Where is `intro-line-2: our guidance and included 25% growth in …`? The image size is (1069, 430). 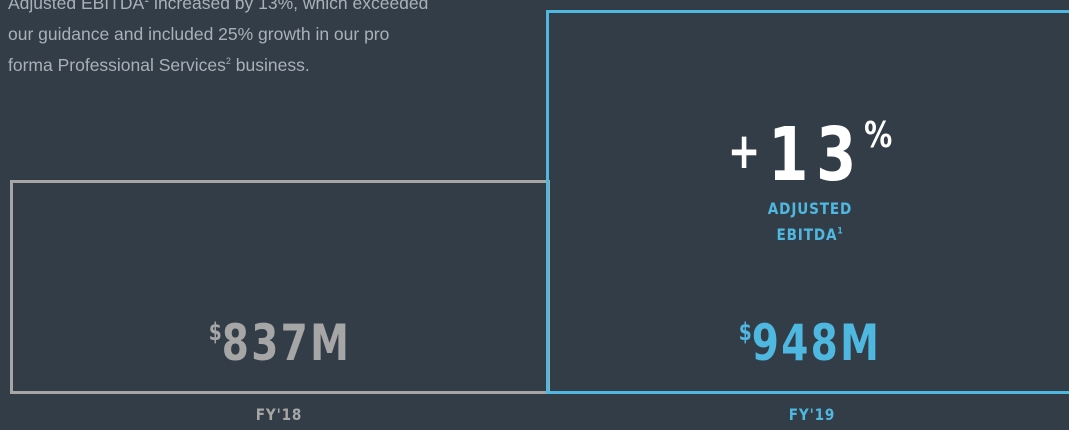
intro-line-2: our guidance and included 25% growth in … is located at coordinates (199, 34).